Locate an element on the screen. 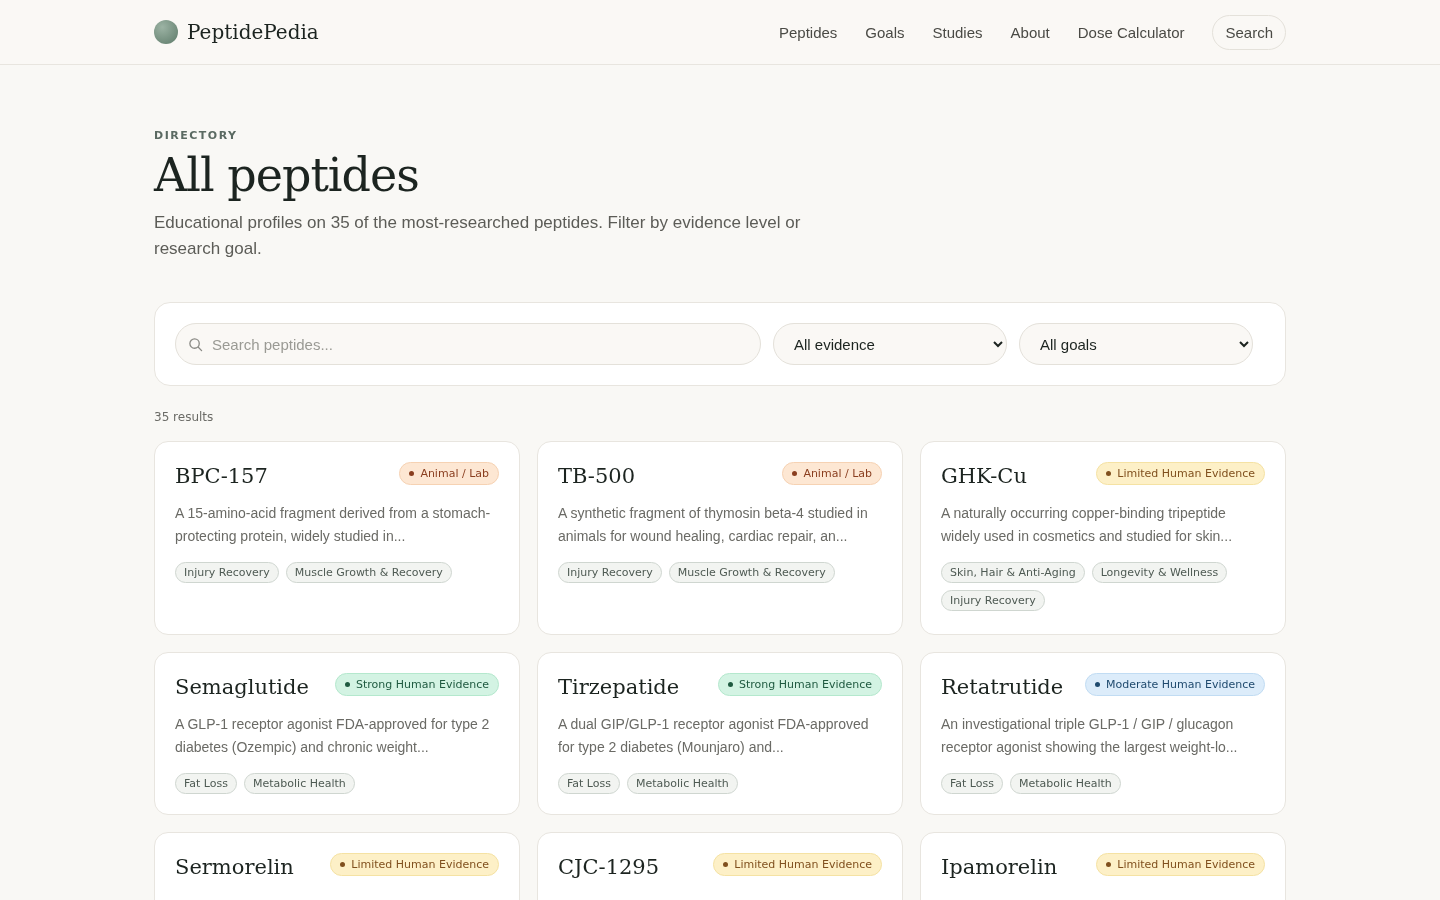  peptide-card: Retatrutide Moderate Human Evidence An investigational triple GLP-1 / GIP / glucagon receptor agonist showing the largest weight-lo... Fat Loss Metabolic Health is located at coordinates (1103, 733).